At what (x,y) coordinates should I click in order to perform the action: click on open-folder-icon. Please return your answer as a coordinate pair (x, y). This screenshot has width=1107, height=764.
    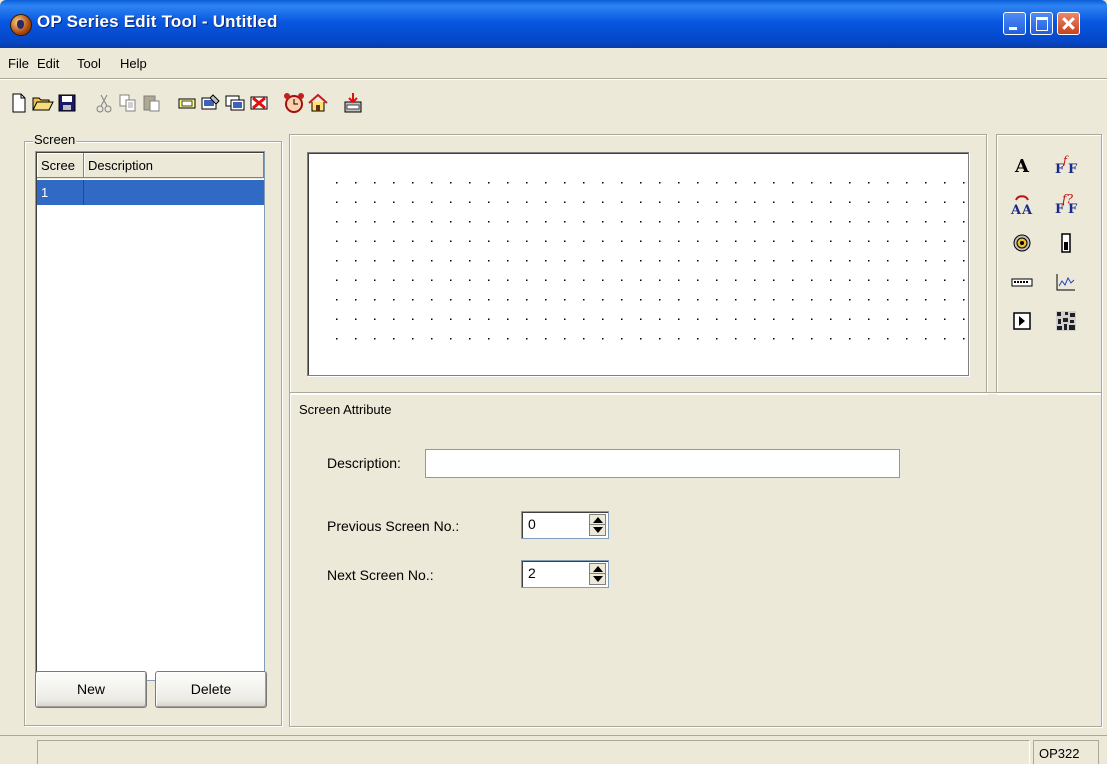
    Looking at the image, I should click on (43, 104).